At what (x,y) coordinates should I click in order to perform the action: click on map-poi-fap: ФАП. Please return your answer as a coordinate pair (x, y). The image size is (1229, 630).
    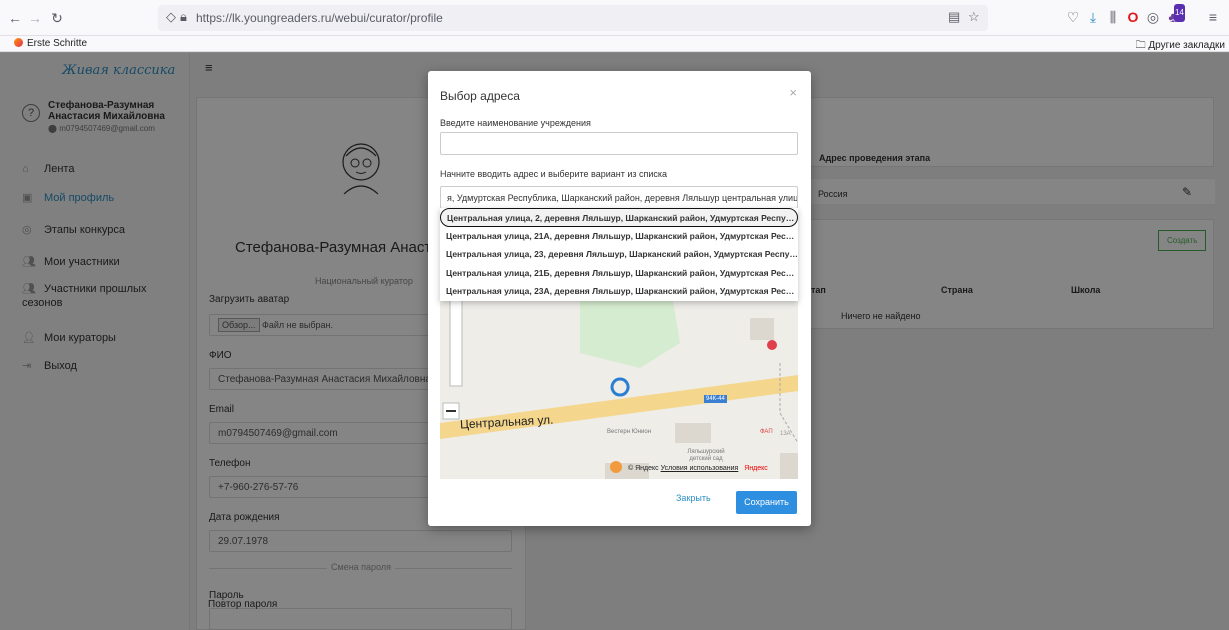
    Looking at the image, I should click on (766, 432).